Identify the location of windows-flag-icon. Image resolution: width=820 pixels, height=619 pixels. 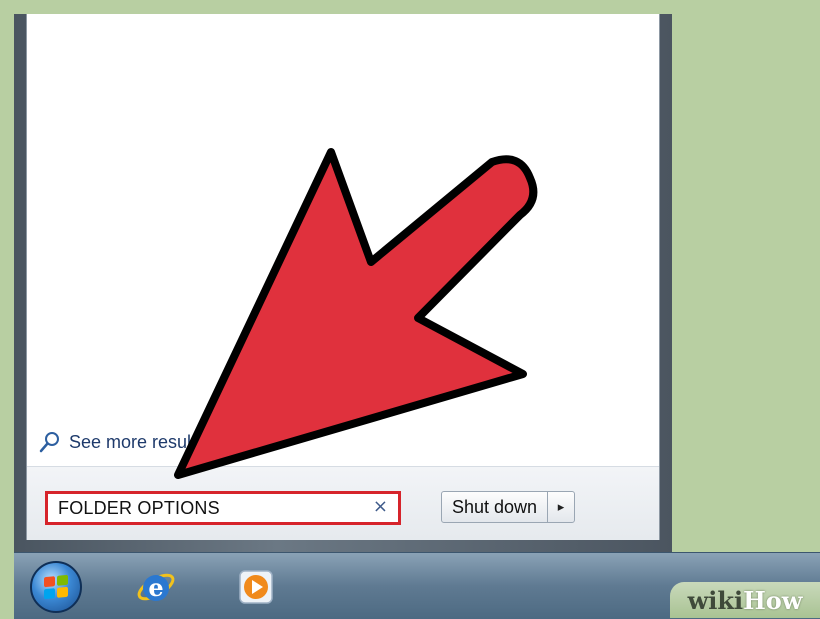
(56, 587).